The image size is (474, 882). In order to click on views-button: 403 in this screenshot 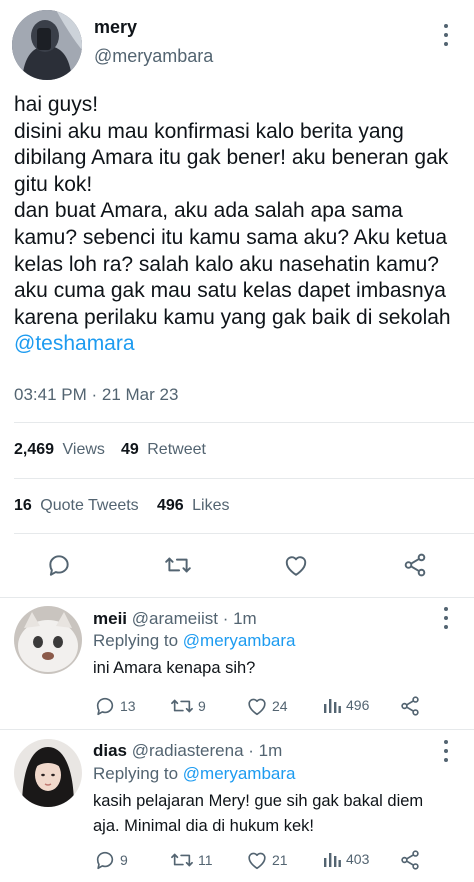, I will do `click(345, 859)`.